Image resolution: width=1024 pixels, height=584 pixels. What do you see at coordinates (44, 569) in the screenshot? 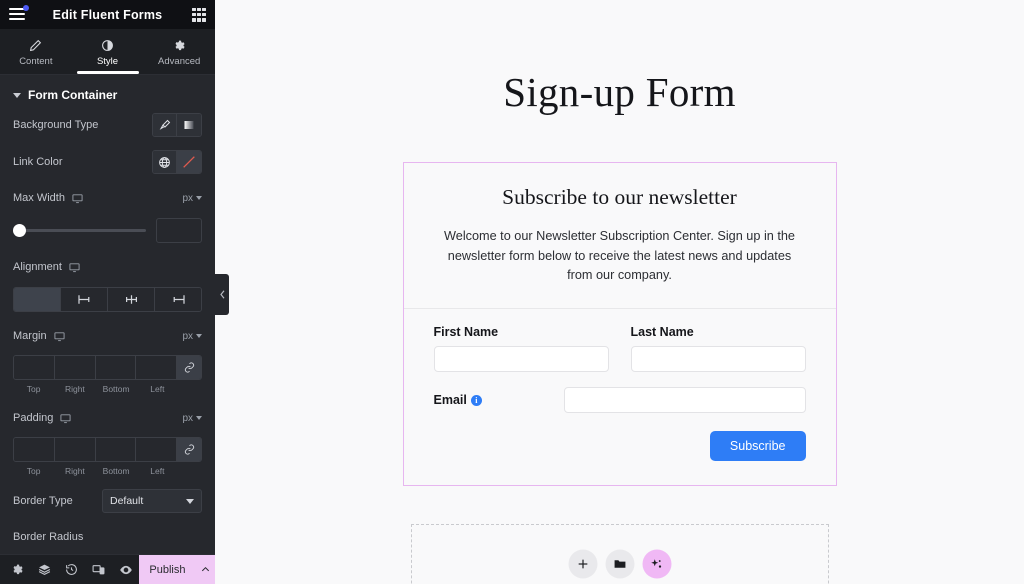
I see `layers-navigator-icon` at bounding box center [44, 569].